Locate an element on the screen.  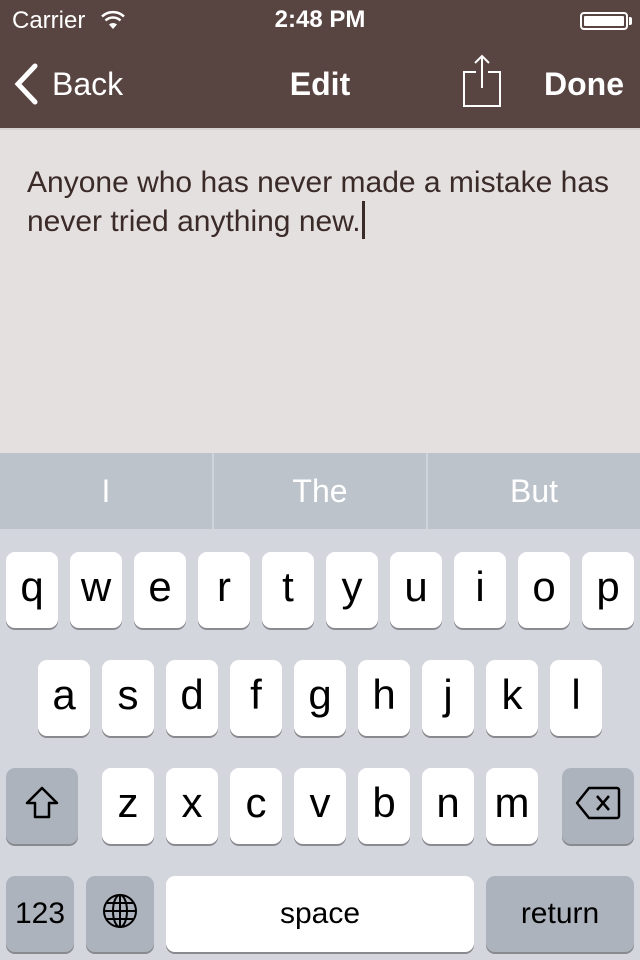
done-button: Done is located at coordinates (584, 84).